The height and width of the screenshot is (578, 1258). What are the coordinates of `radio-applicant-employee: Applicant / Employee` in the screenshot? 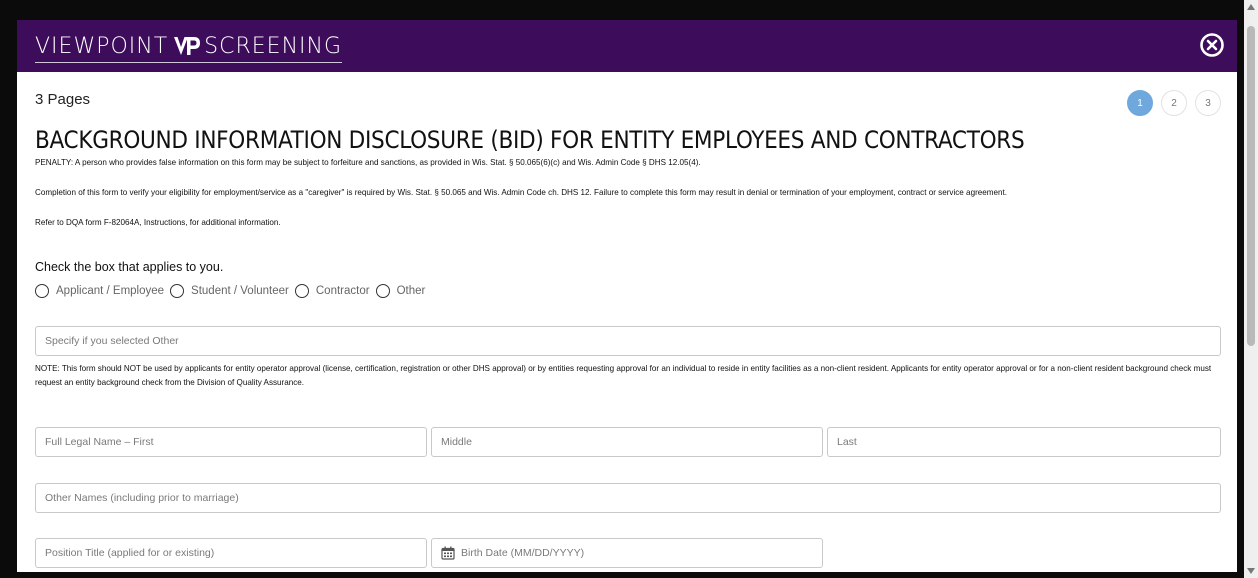 It's located at (99, 291).